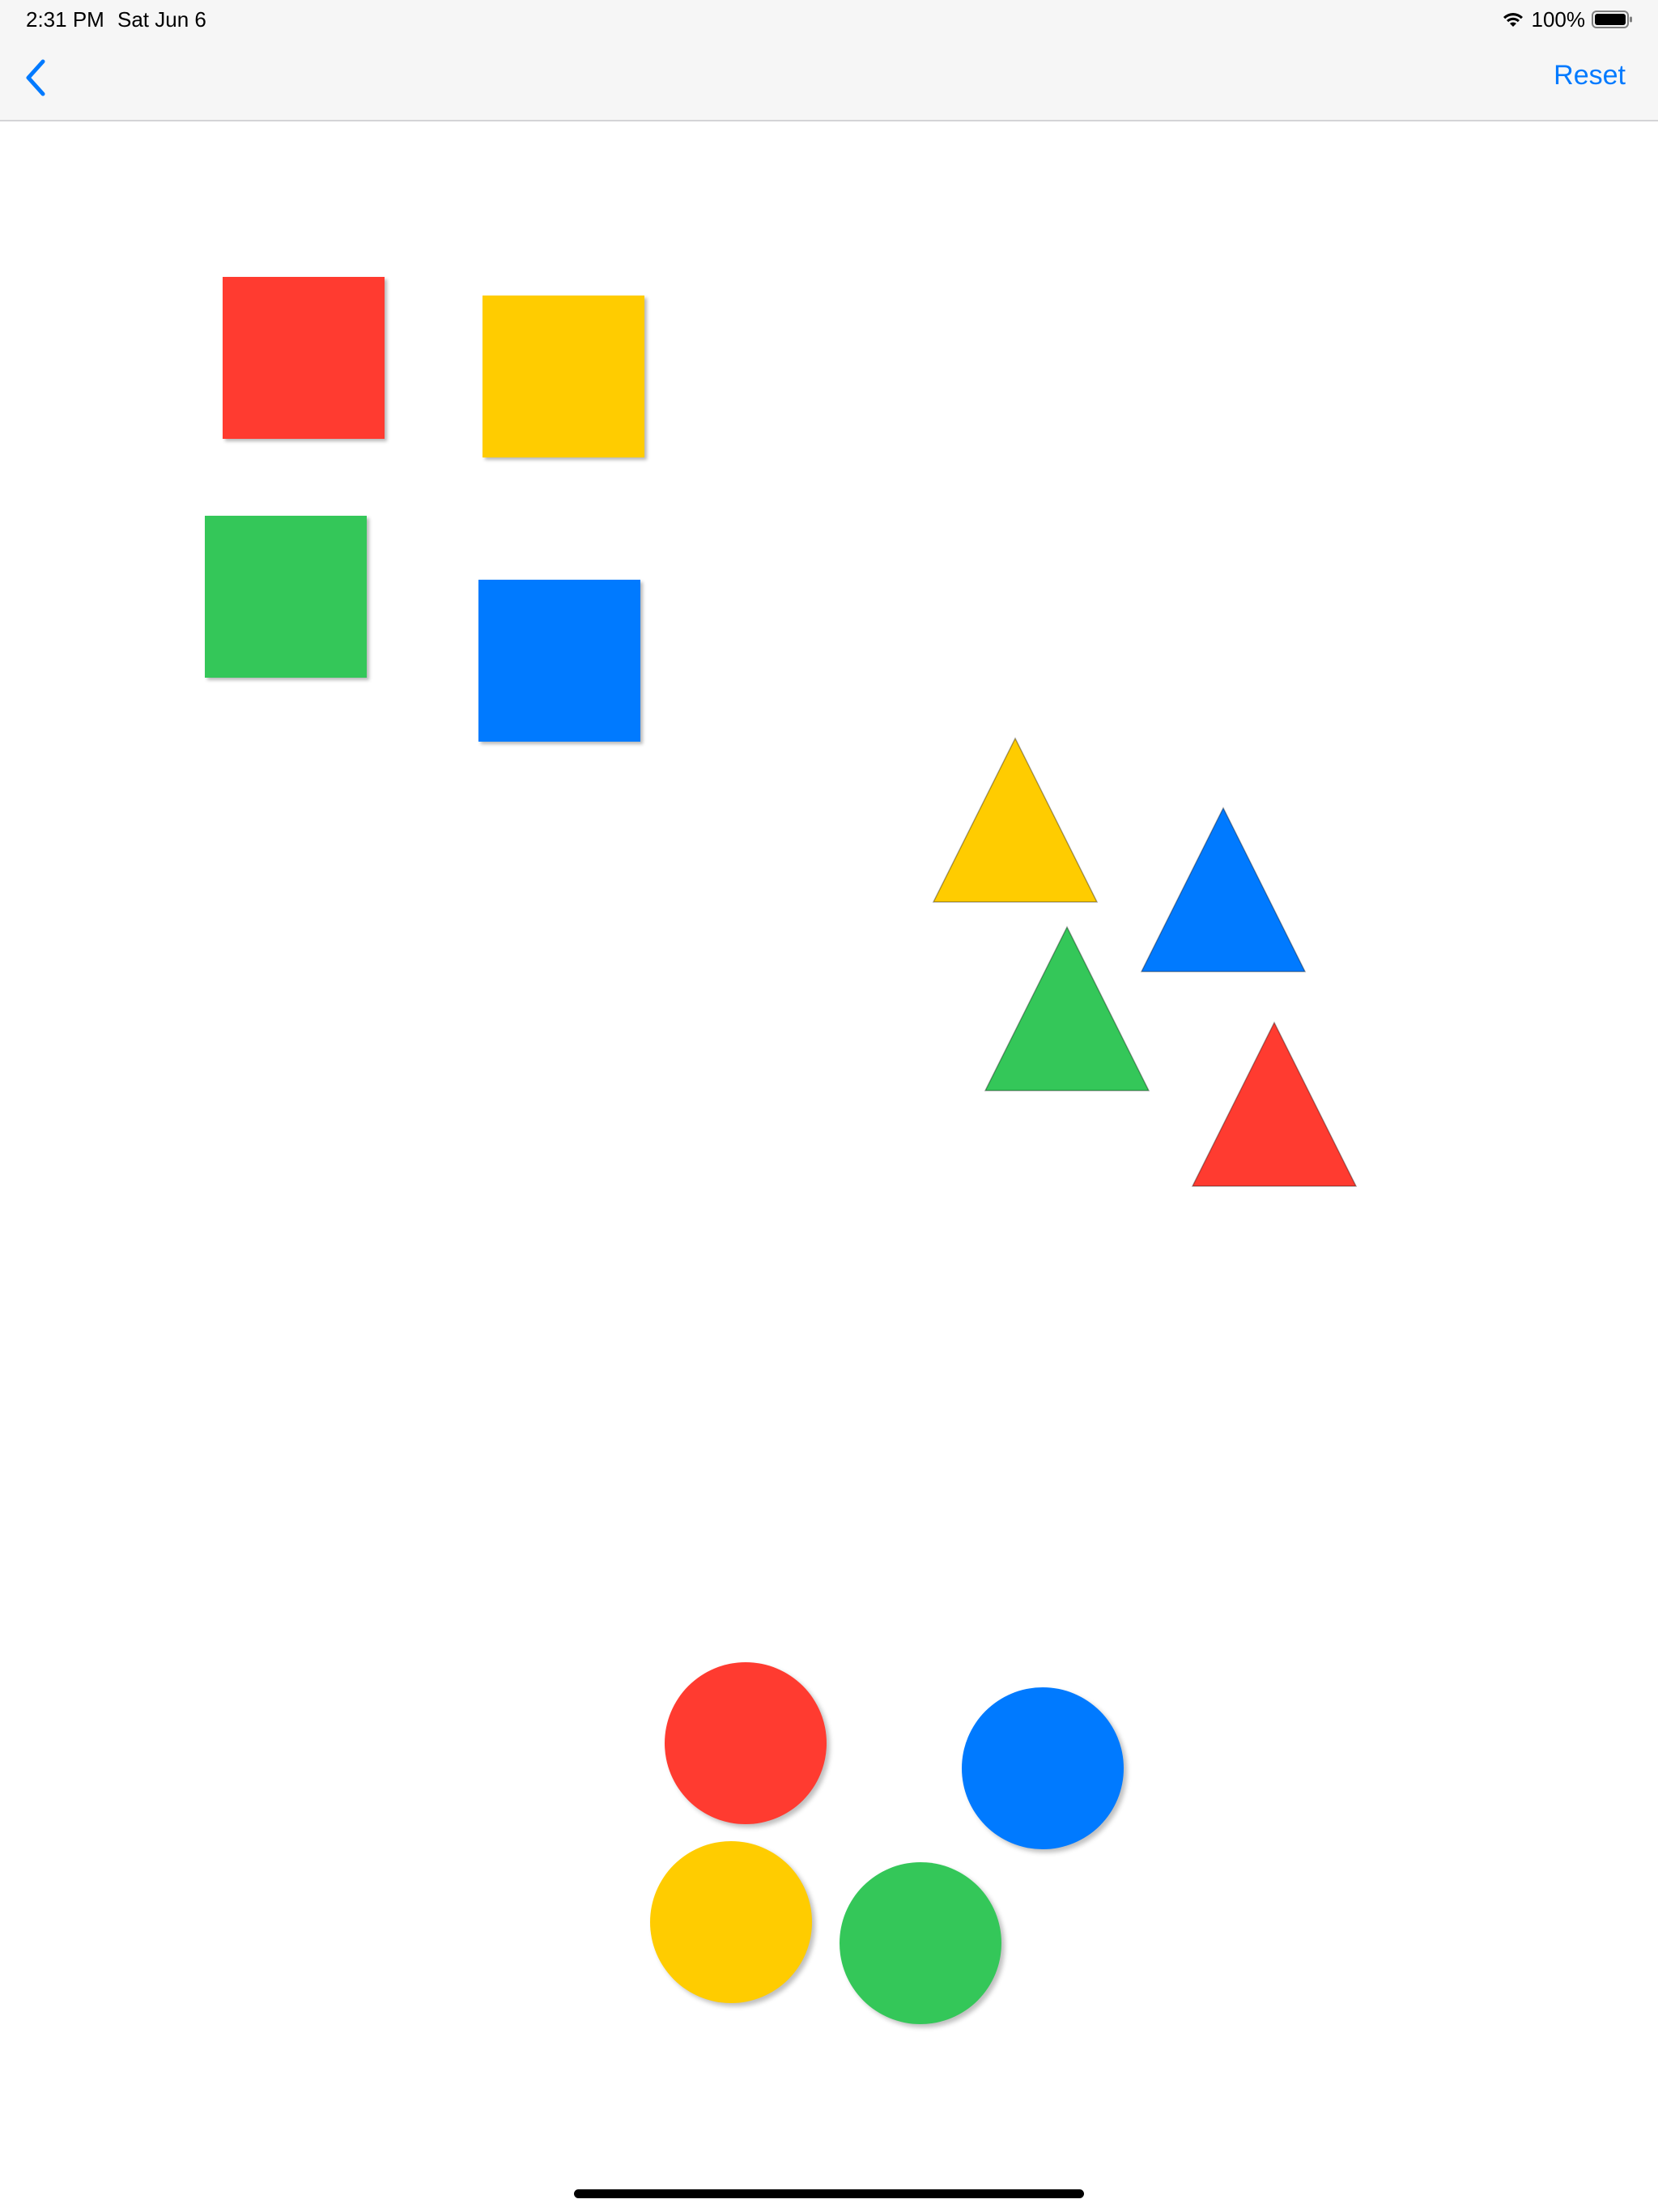 The width and height of the screenshot is (1658, 2212). What do you see at coordinates (1274, 1104) in the screenshot?
I see `red-triangle` at bounding box center [1274, 1104].